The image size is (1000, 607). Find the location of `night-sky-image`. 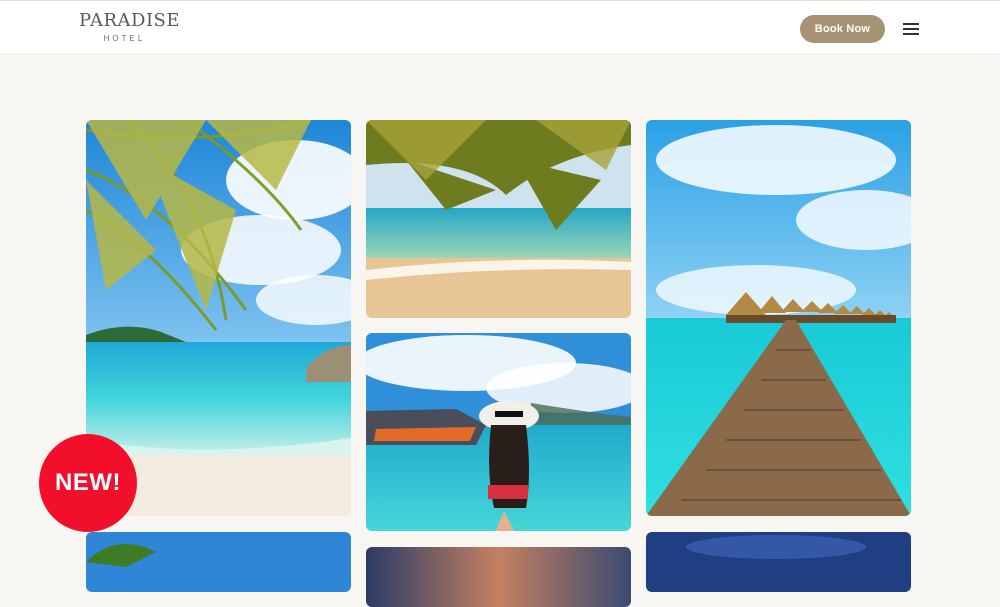

night-sky-image is located at coordinates (778, 562).